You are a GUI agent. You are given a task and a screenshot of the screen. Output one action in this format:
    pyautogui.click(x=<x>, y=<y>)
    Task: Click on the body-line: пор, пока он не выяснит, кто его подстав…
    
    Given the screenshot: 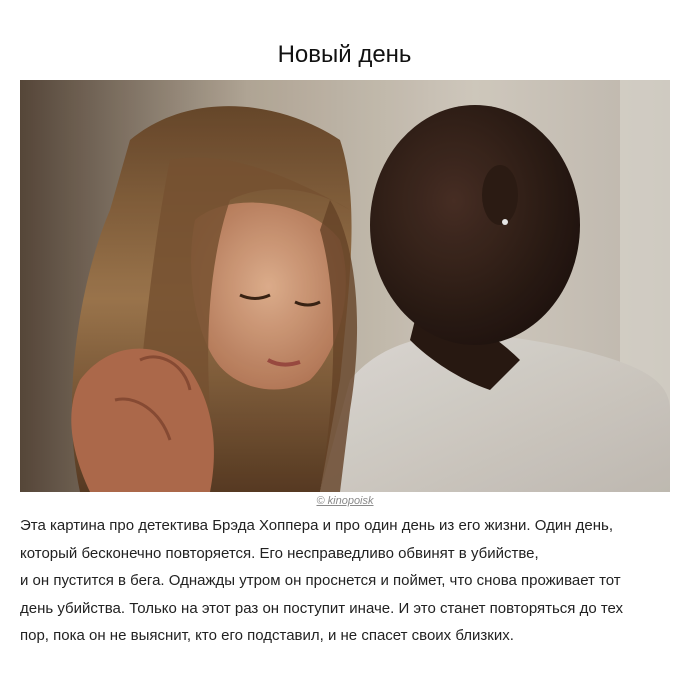 What is the action you would take?
    pyautogui.click(x=267, y=635)
    